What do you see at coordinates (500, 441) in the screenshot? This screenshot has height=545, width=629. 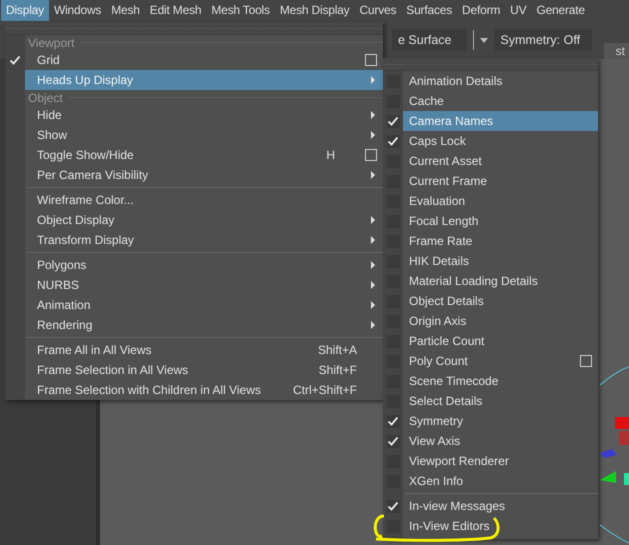 I see `menu-item: View Axis` at bounding box center [500, 441].